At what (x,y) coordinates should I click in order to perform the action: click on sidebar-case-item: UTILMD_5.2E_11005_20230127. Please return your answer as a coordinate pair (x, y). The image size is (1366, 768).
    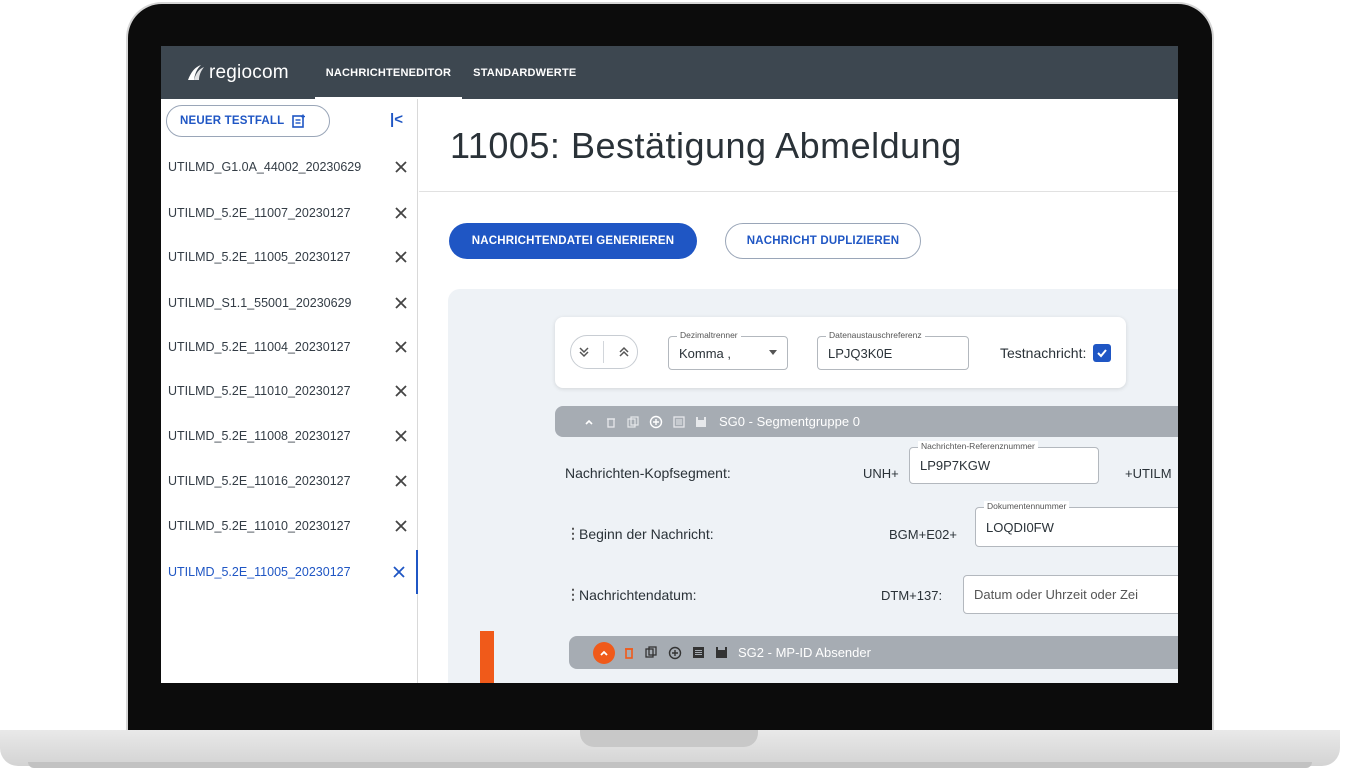
    Looking at the image, I should click on (289, 257).